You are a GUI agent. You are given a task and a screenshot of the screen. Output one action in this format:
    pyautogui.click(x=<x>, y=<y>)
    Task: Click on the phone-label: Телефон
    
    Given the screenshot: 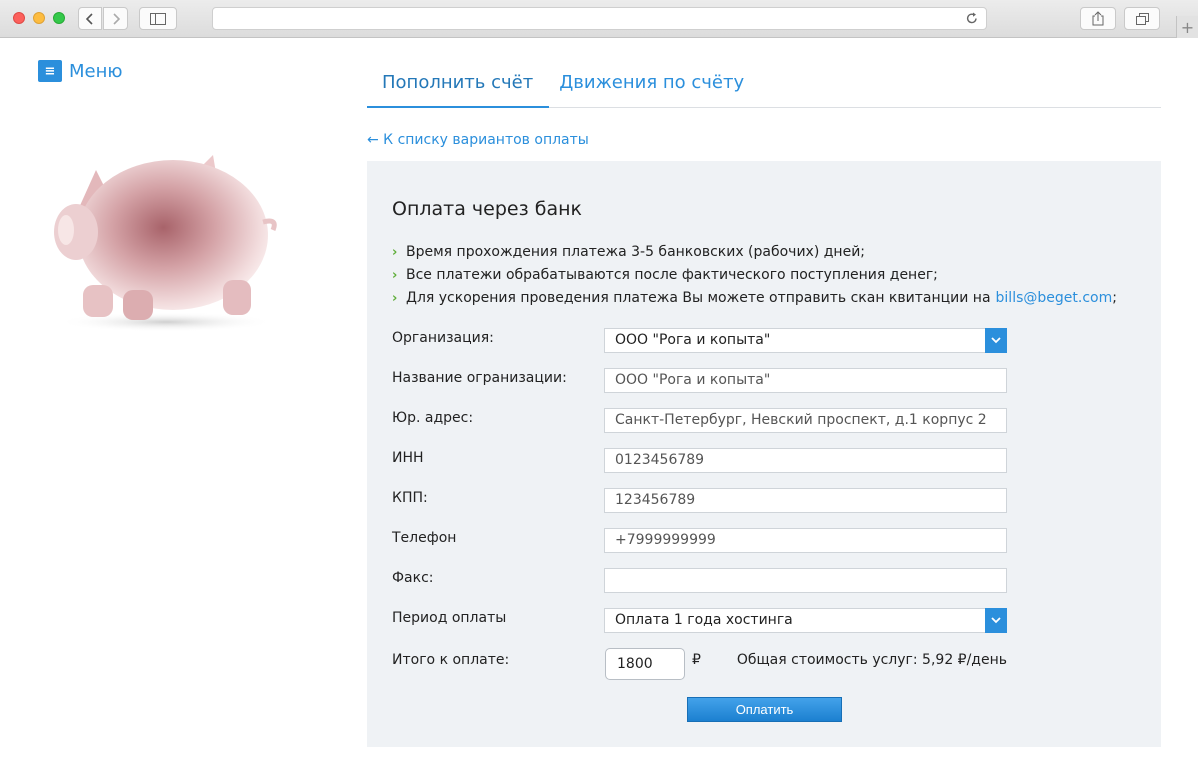 What is the action you would take?
    pyautogui.click(x=424, y=538)
    